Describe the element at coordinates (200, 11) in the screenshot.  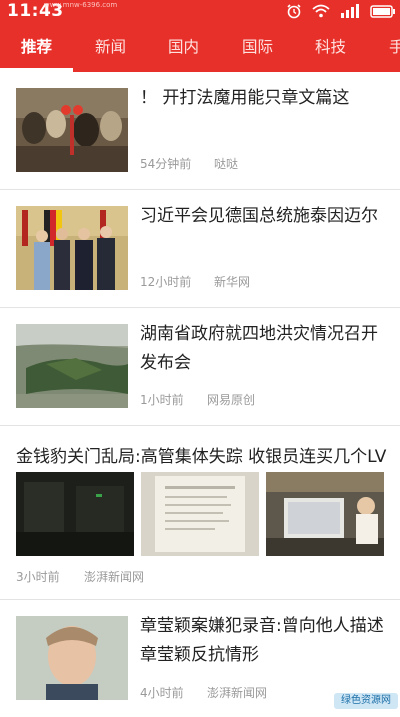
I see `status-bar: 11:43 www.mnw-6396.com` at that location.